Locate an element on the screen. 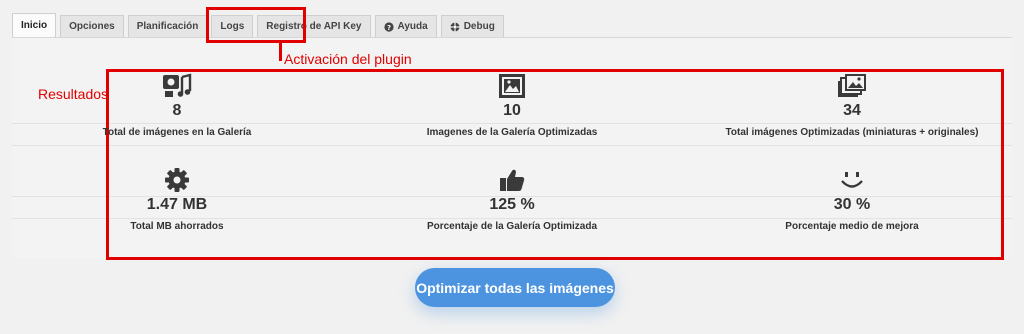 This screenshot has height=334, width=1024. stat-label: Porcentaje medio de mejora is located at coordinates (852, 226).